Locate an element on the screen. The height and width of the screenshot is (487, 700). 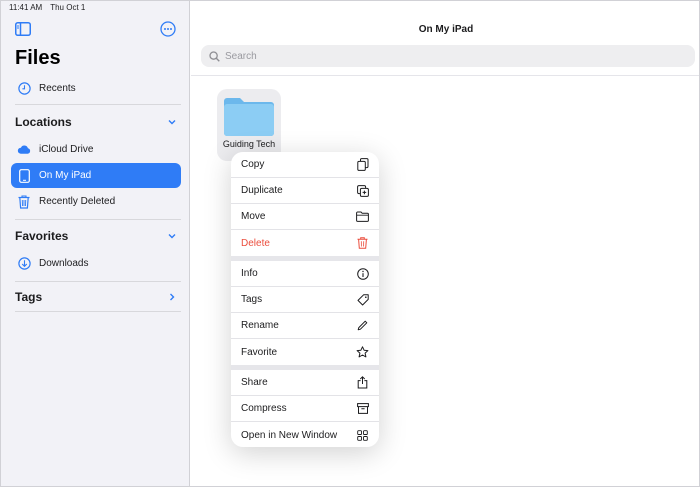
search-bar is located at coordinates (448, 56).